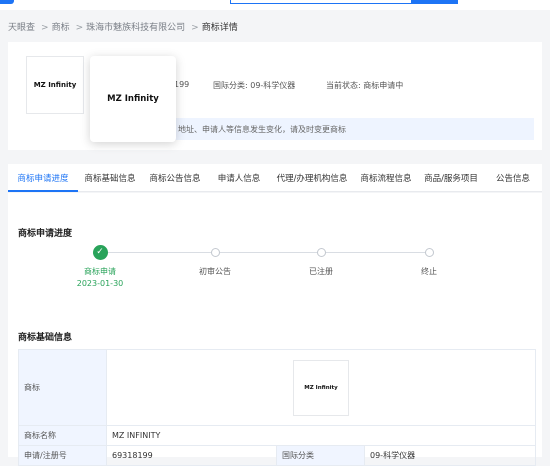  Describe the element at coordinates (7, 2) in the screenshot. I see `brand-logo-fragment` at that location.